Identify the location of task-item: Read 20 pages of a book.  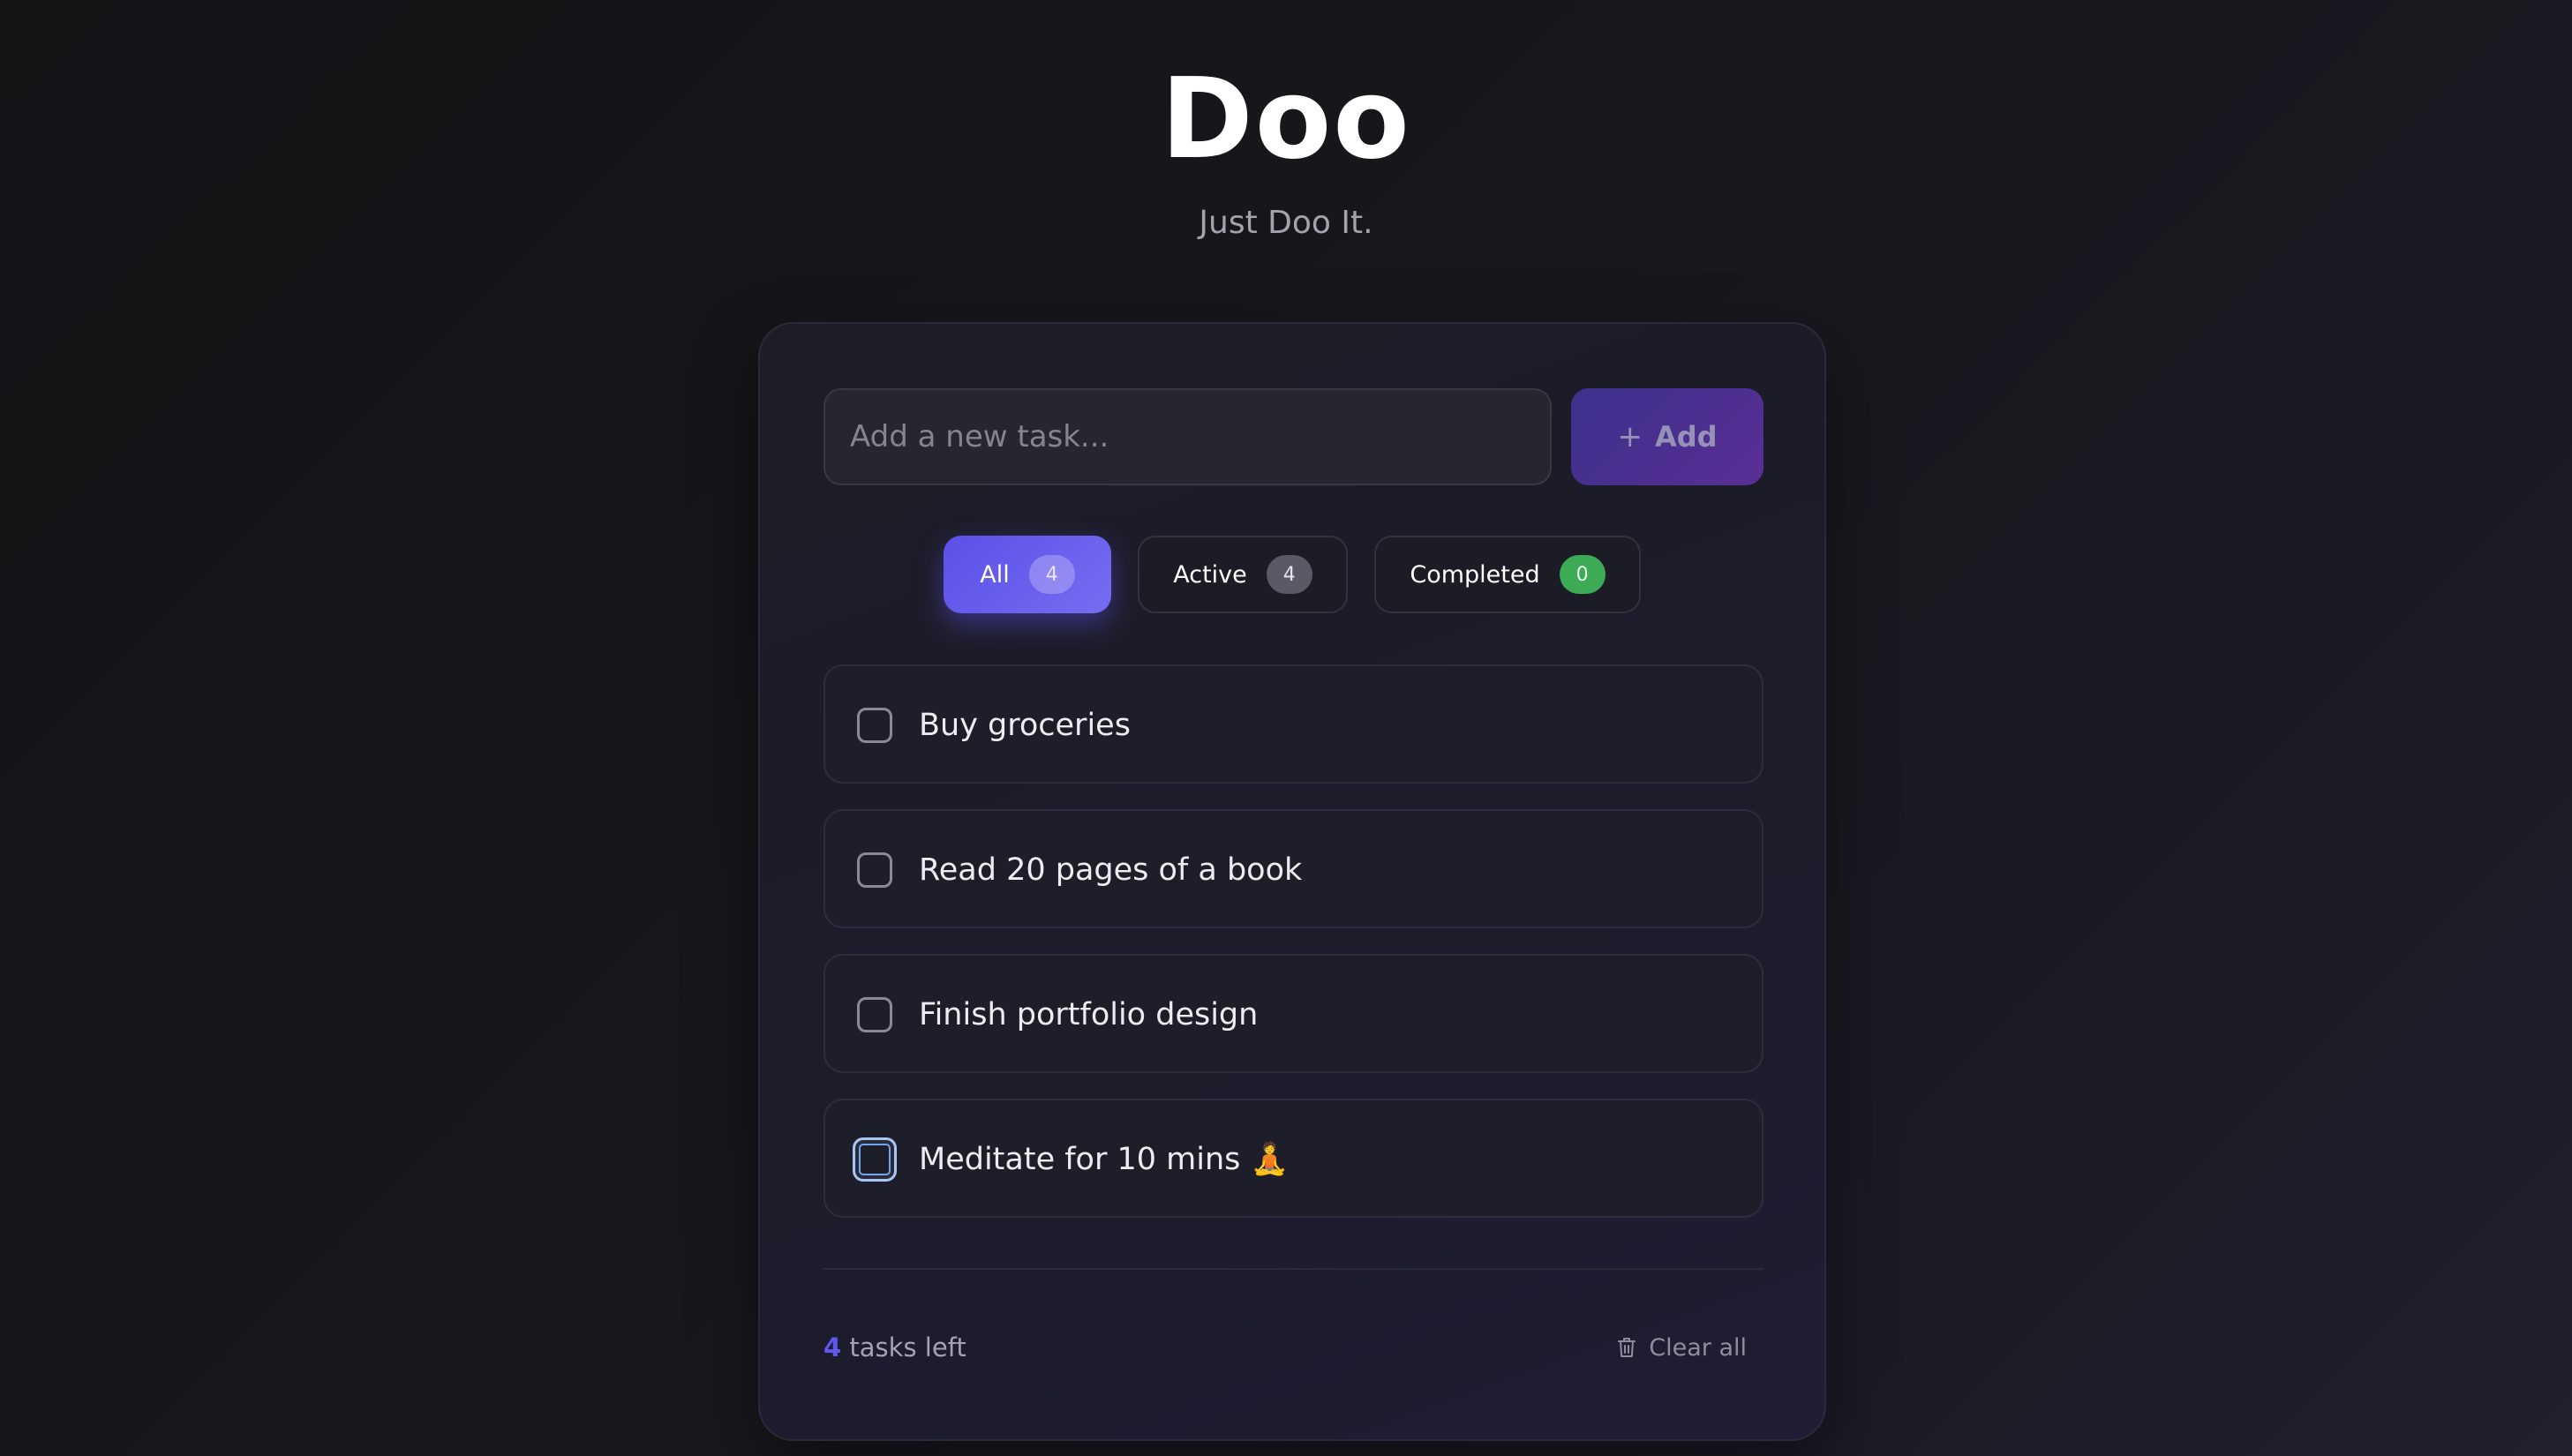
(1293, 868).